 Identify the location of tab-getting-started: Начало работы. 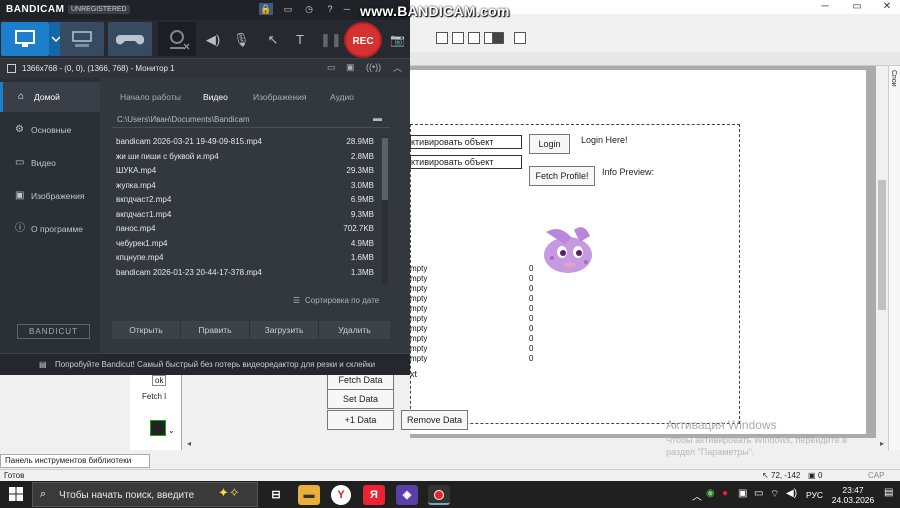
(150, 97).